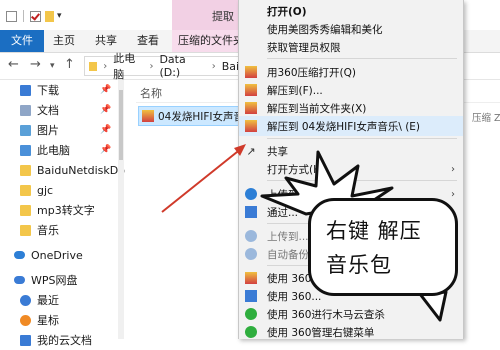 This screenshot has width=500, height=350. I want to click on callout-line-2: 音乐包, so click(359, 265).